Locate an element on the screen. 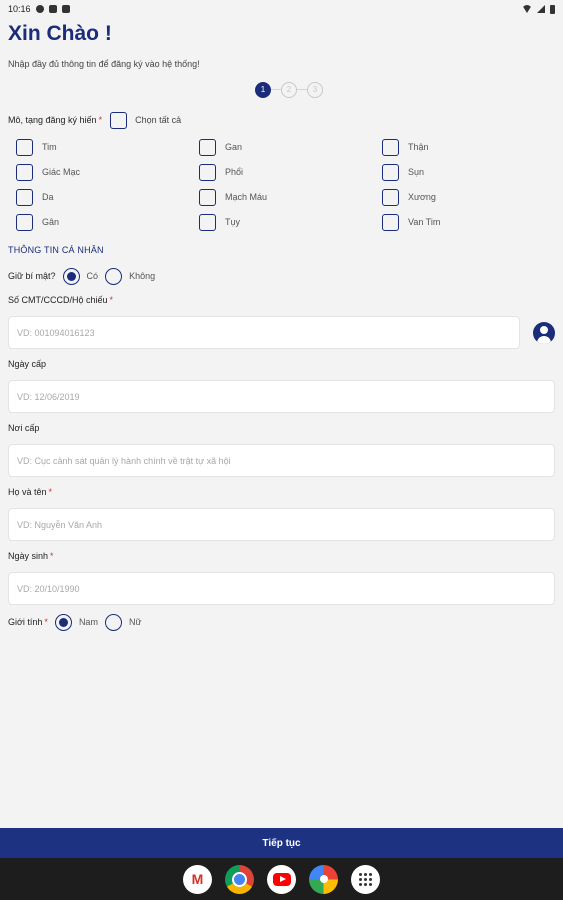 The height and width of the screenshot is (900, 563). organ-item-giac-mac: Giác Mạc is located at coordinates (107, 172).